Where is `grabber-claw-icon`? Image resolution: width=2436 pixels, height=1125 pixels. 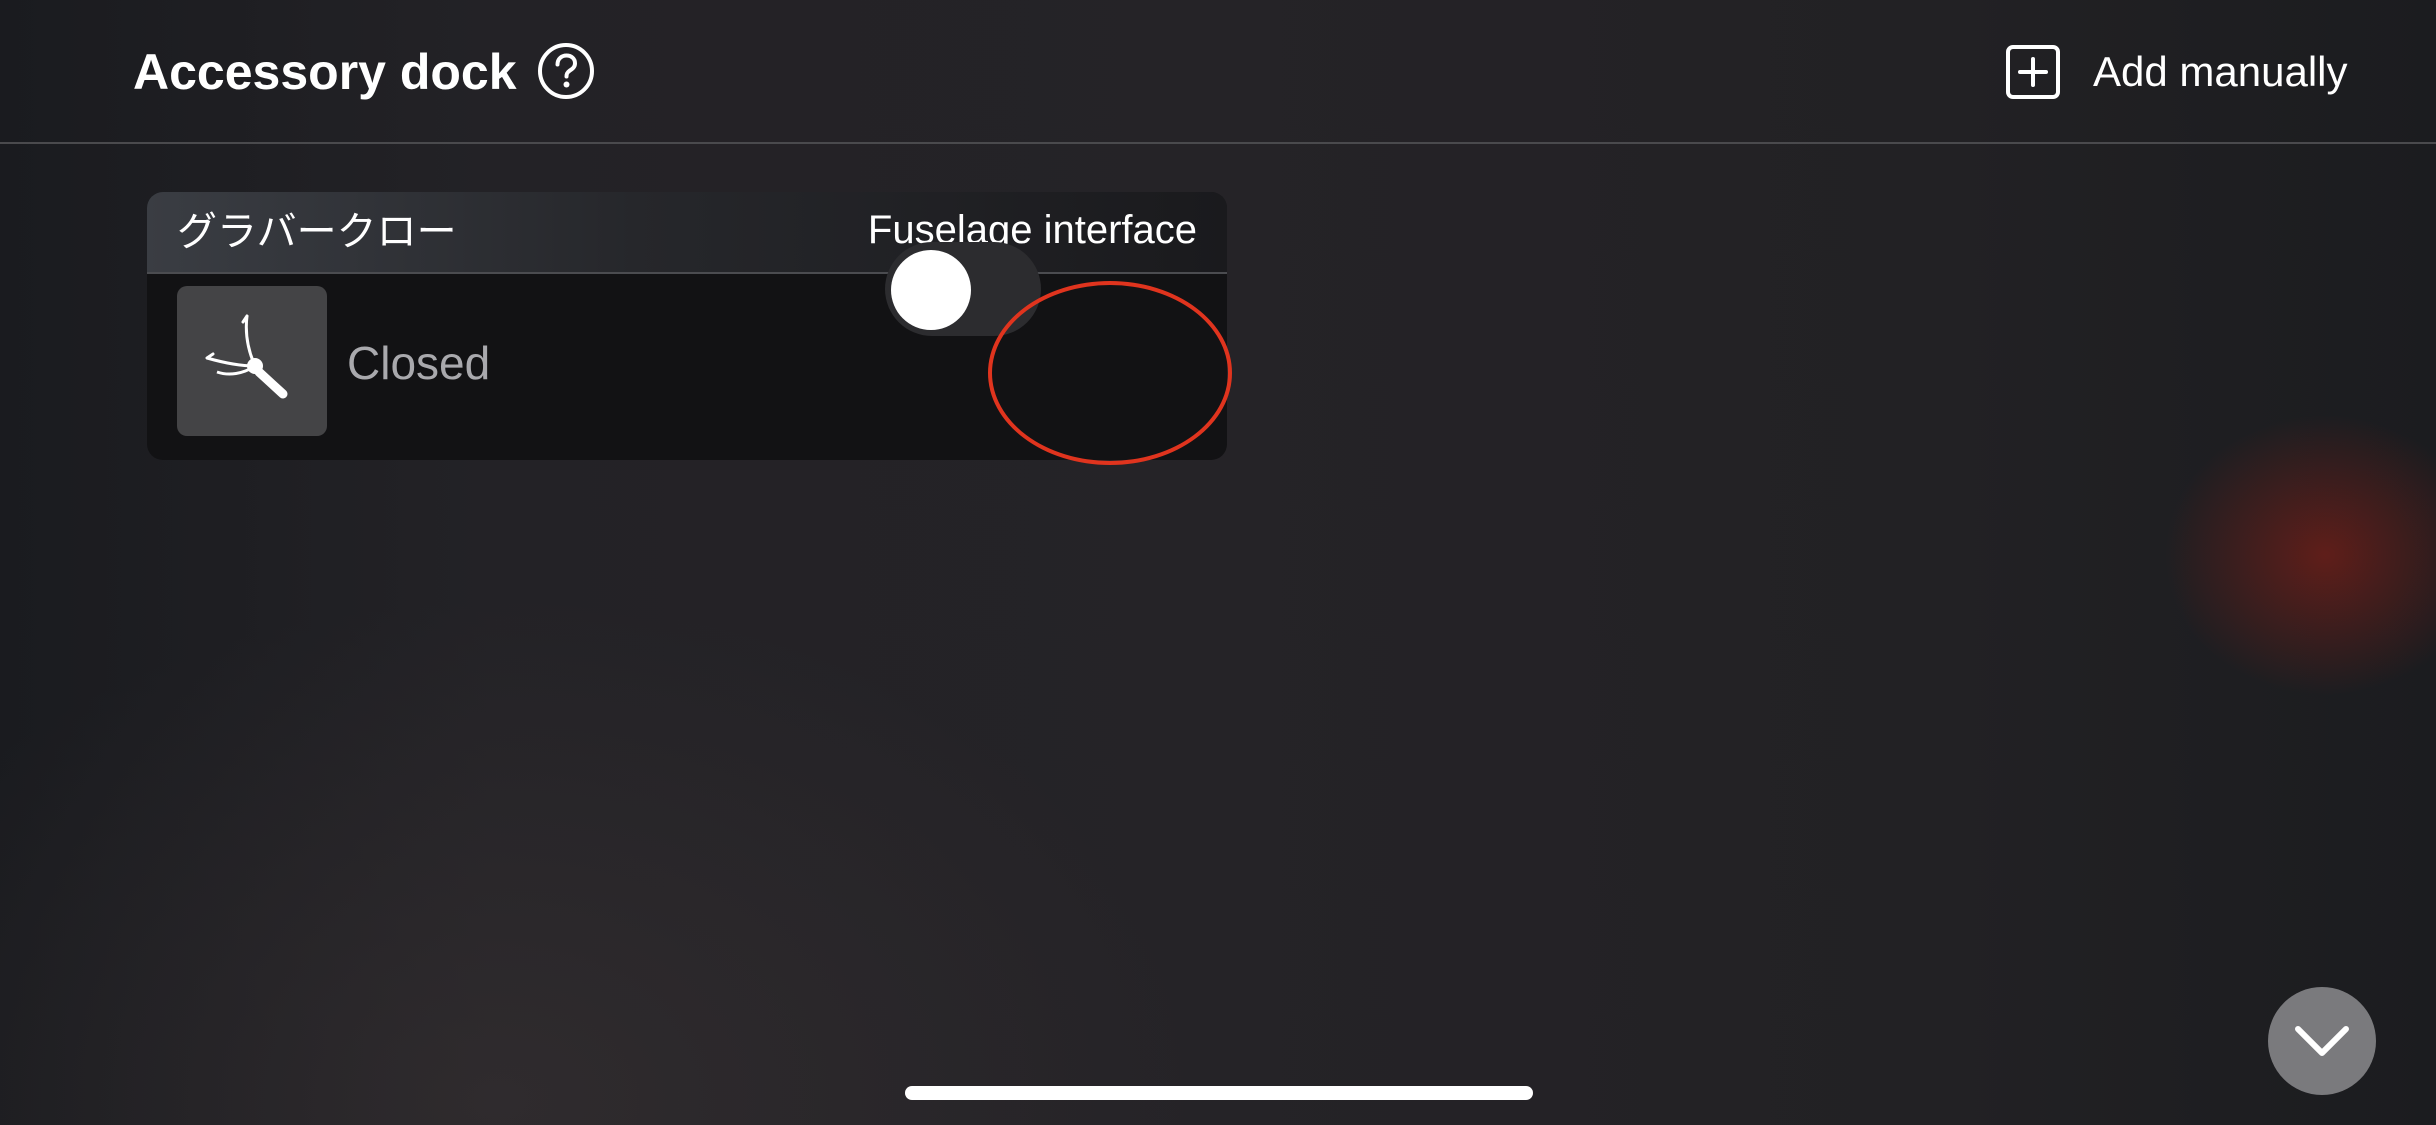 grabber-claw-icon is located at coordinates (246, 356).